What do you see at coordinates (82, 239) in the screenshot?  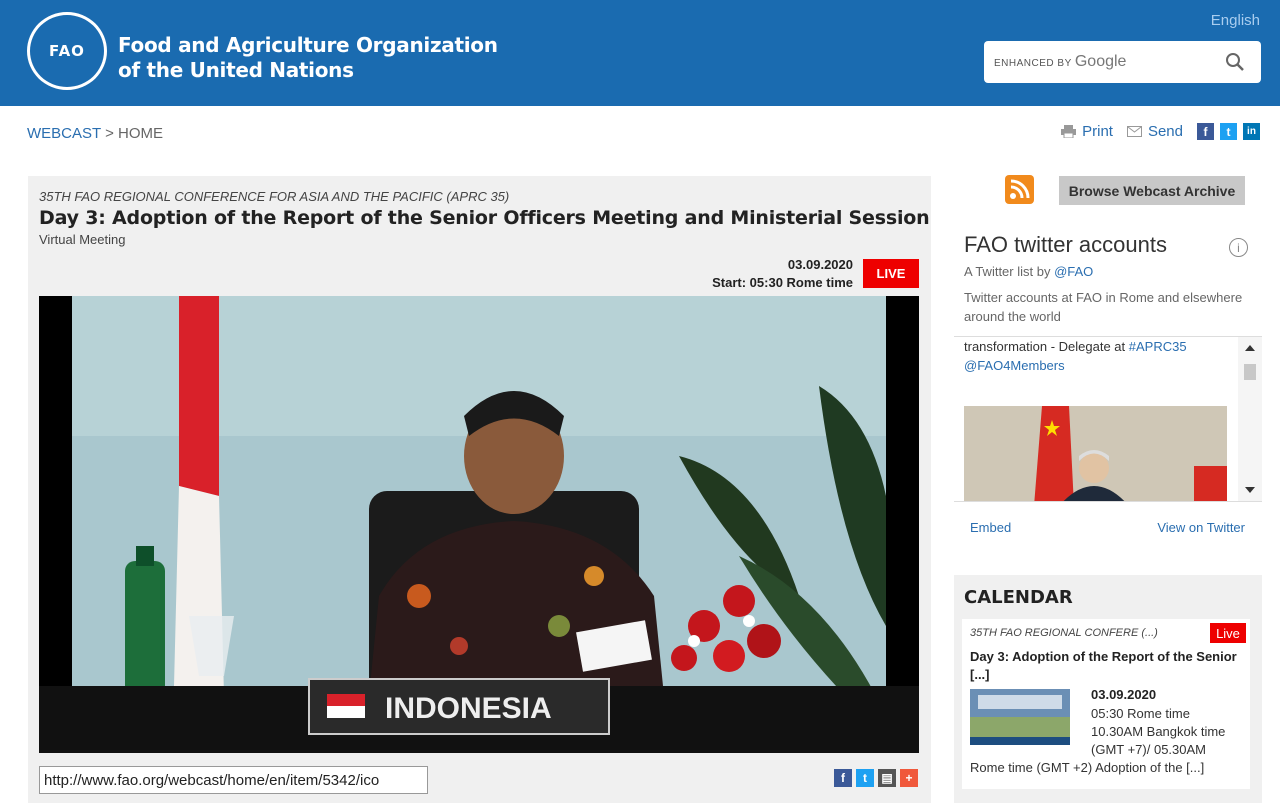 I see `event-subtitle: Virtual Meeting` at bounding box center [82, 239].